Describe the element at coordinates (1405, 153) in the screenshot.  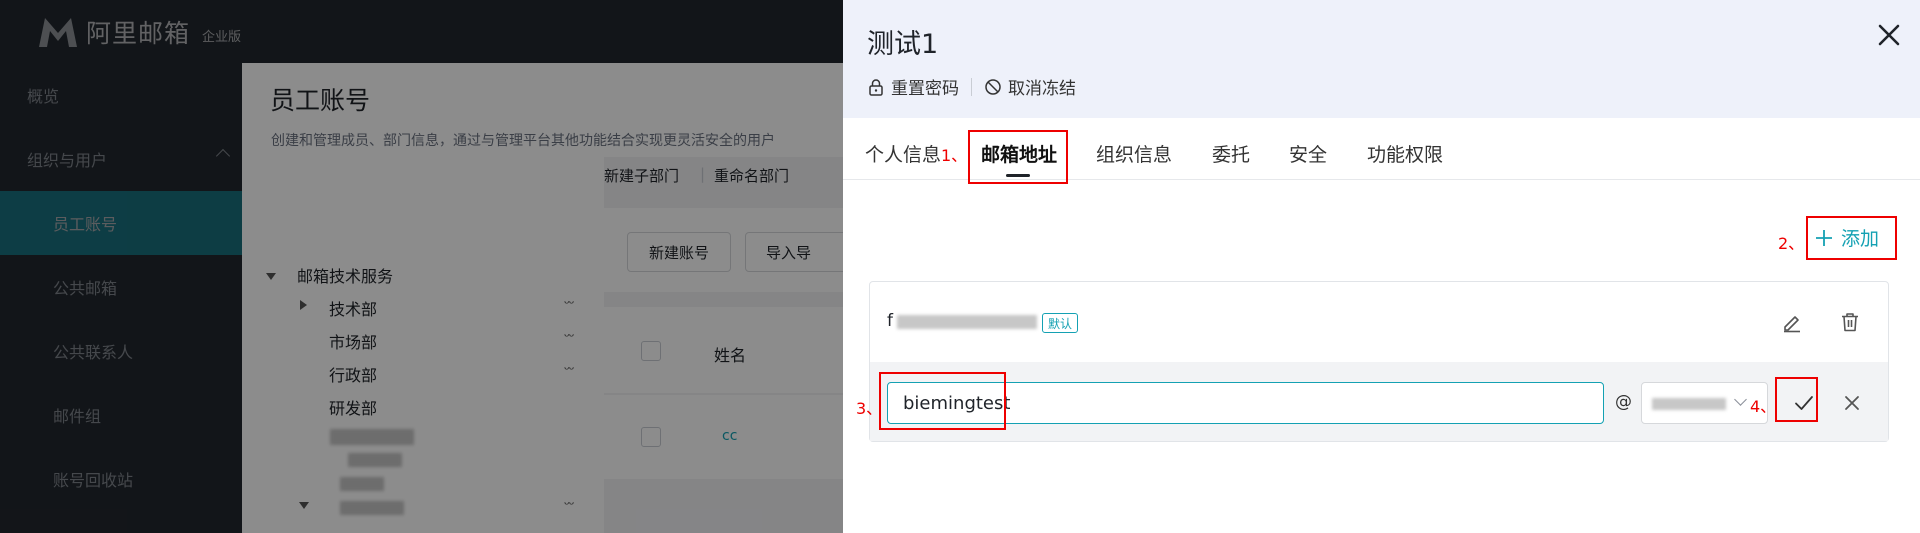
I see `tab-permissions: 功能权限` at that location.